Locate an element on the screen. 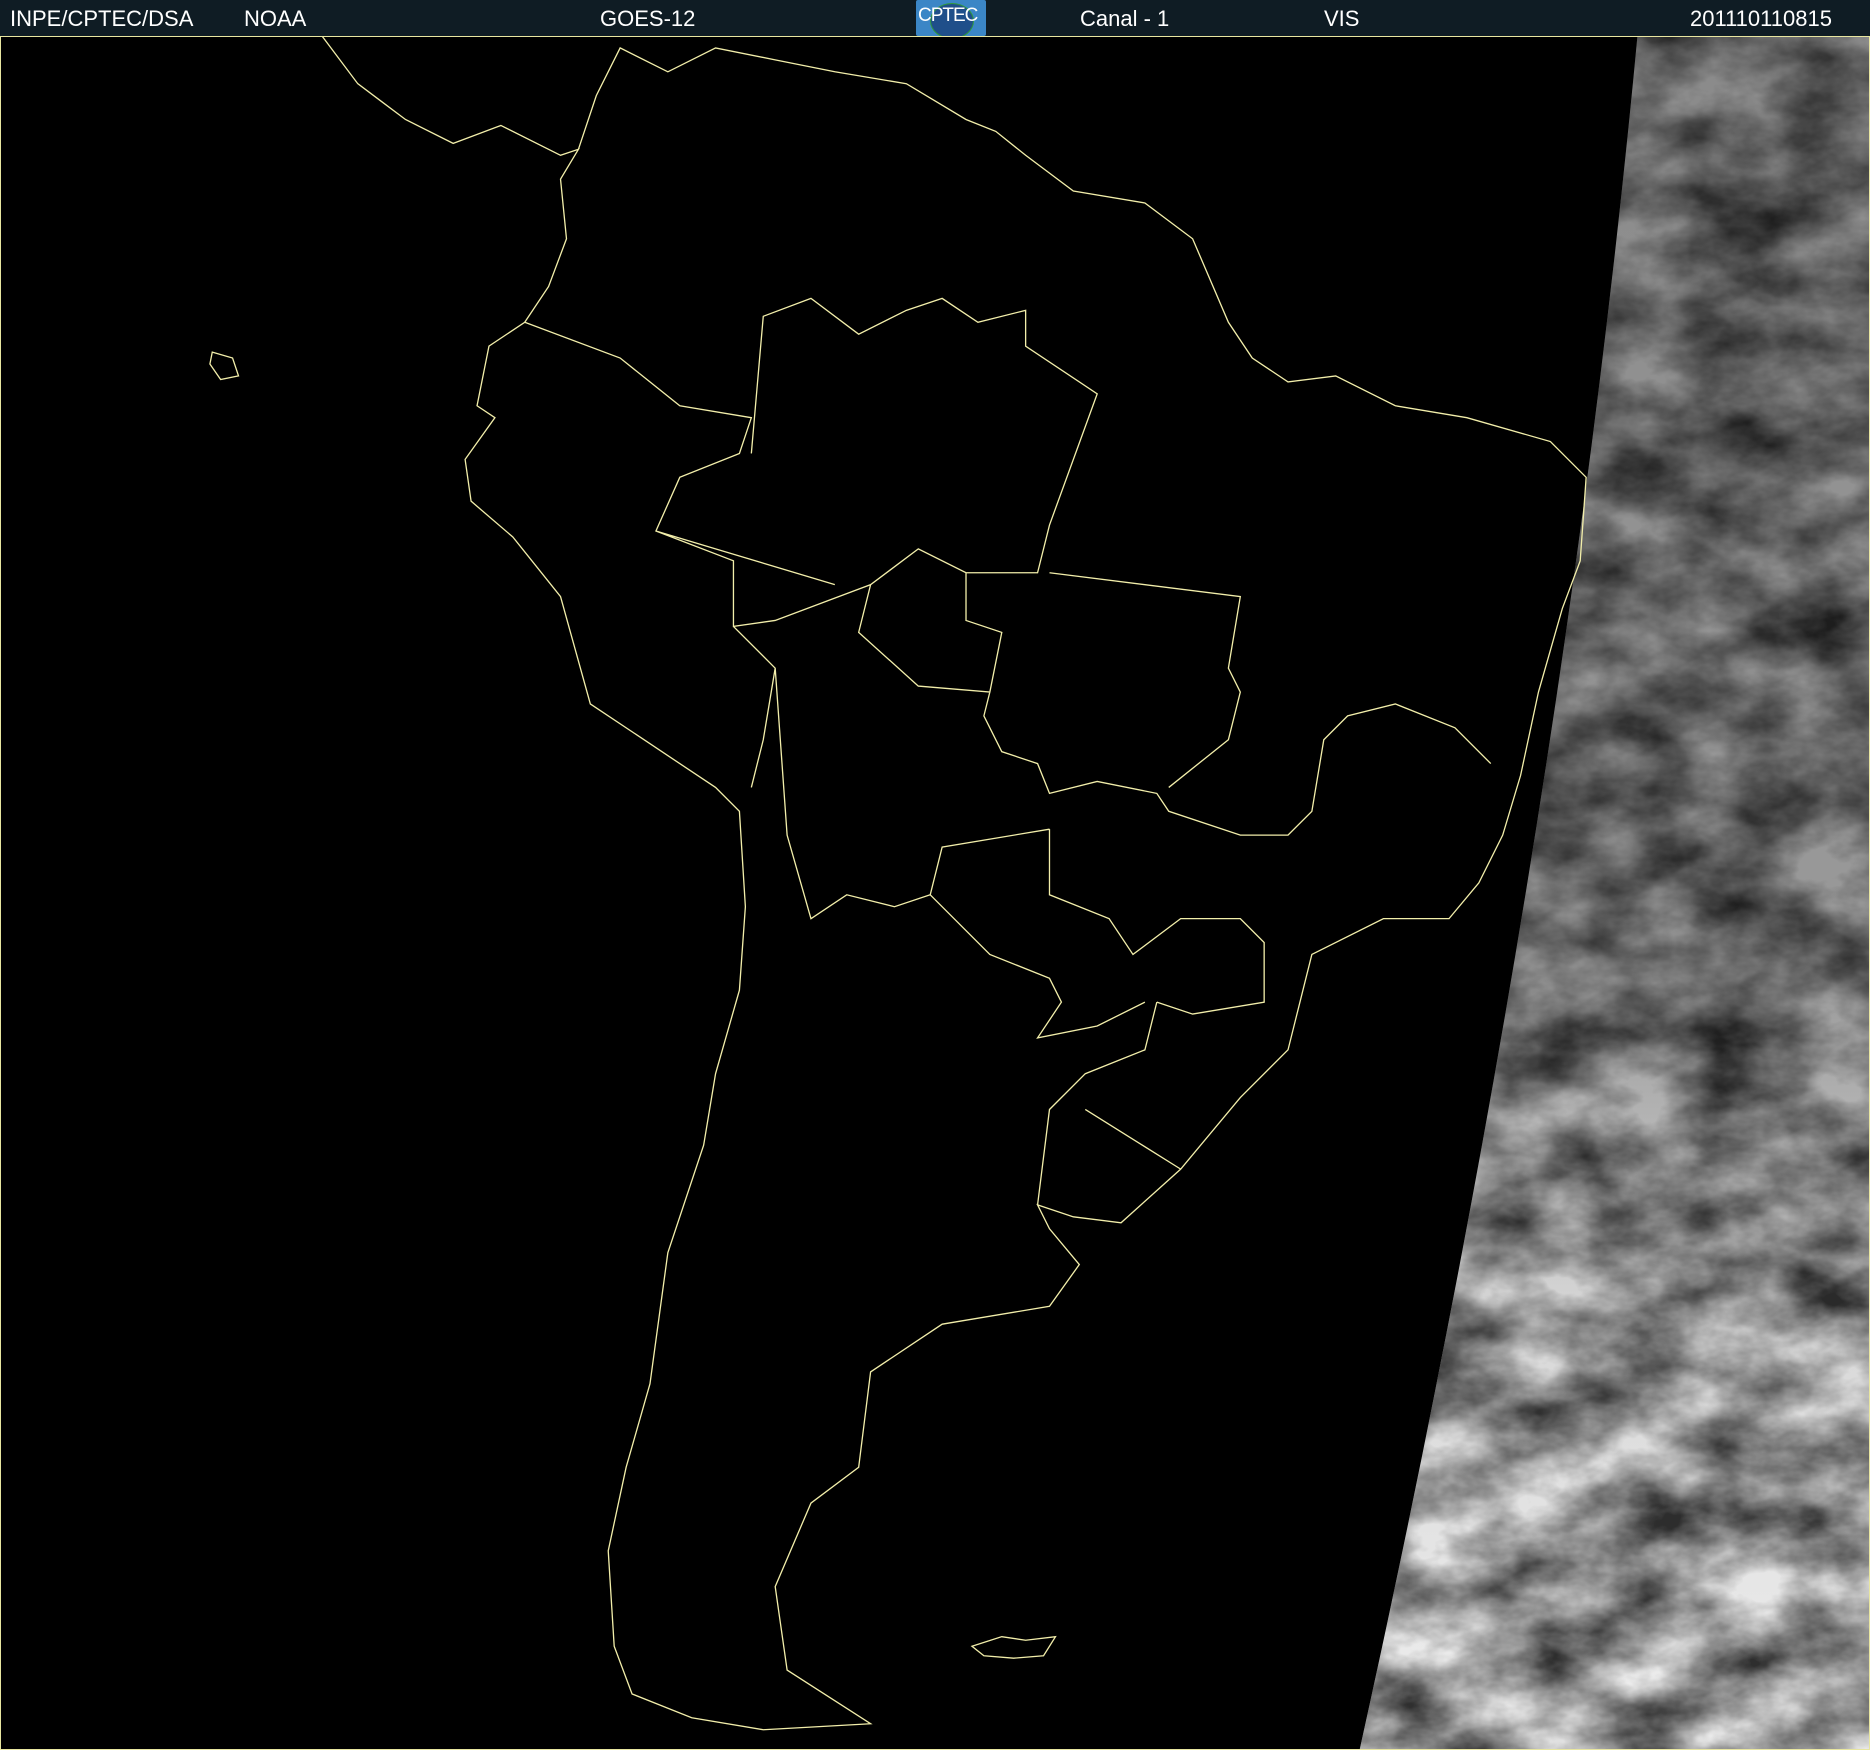 The height and width of the screenshot is (1750, 1870). logo-text: CPTEC is located at coordinates (948, 15).